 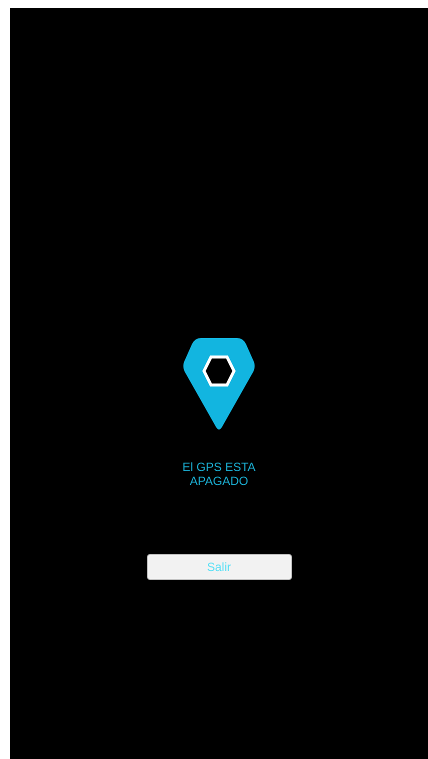 What do you see at coordinates (219, 474) in the screenshot?
I see `gps-status-message: El GPS ESTA APAGADO` at bounding box center [219, 474].